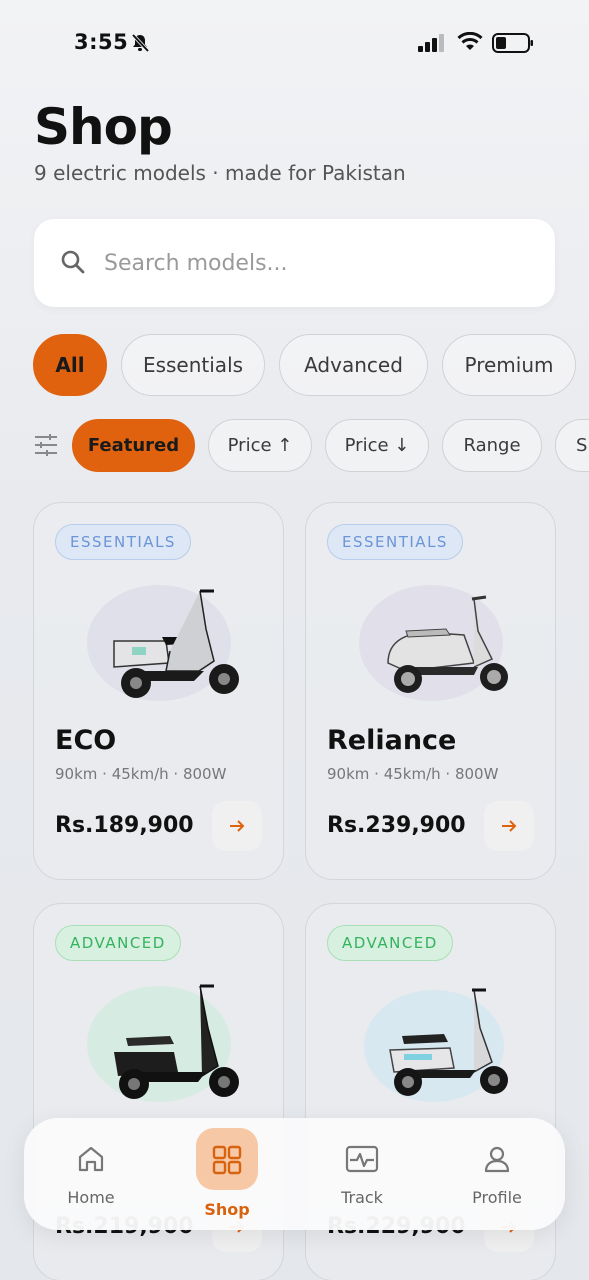 The image size is (589, 1280). Describe the element at coordinates (133, 445) in the screenshot. I see `sort-chip-featured: Featured` at that location.